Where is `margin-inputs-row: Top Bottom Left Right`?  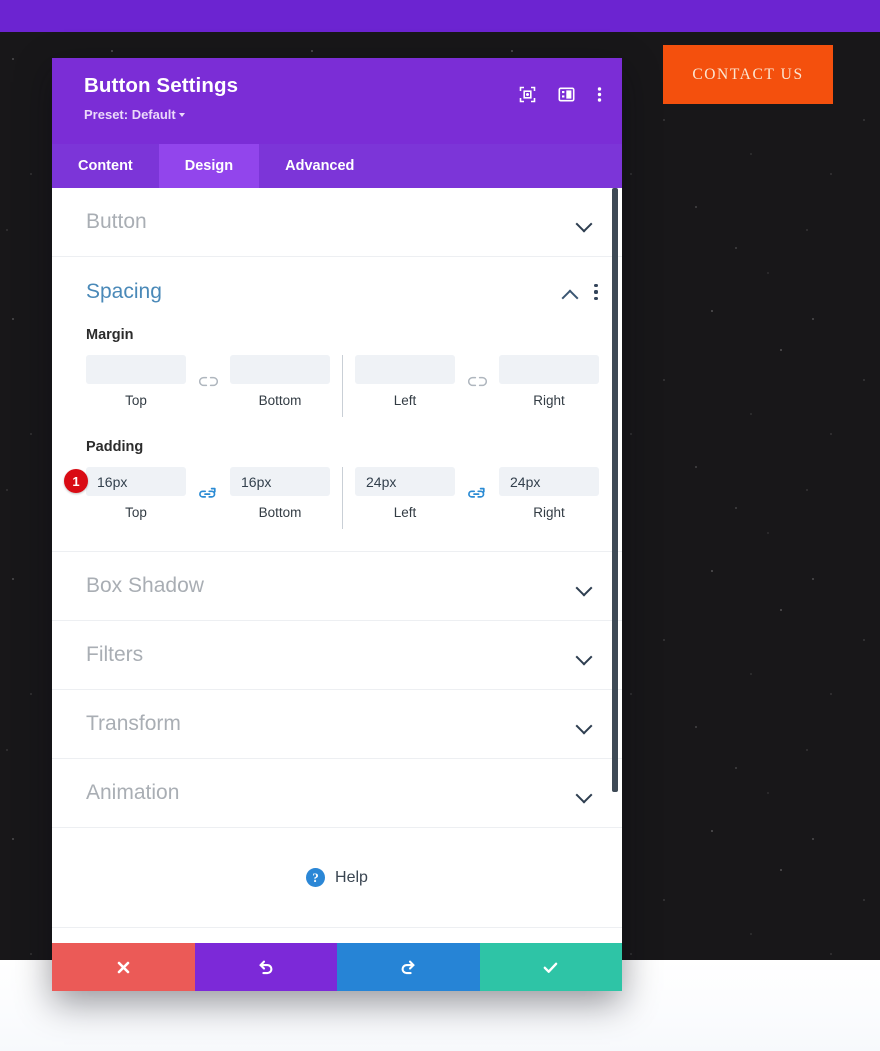
margin-inputs-row: Top Bottom Left Right is located at coordinates (342, 386).